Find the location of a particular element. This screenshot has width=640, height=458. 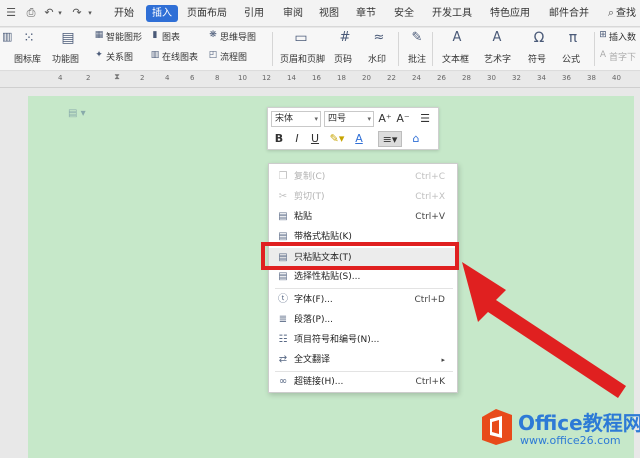

chevron-down-icon: ▾ is located at coordinates (316, 119).